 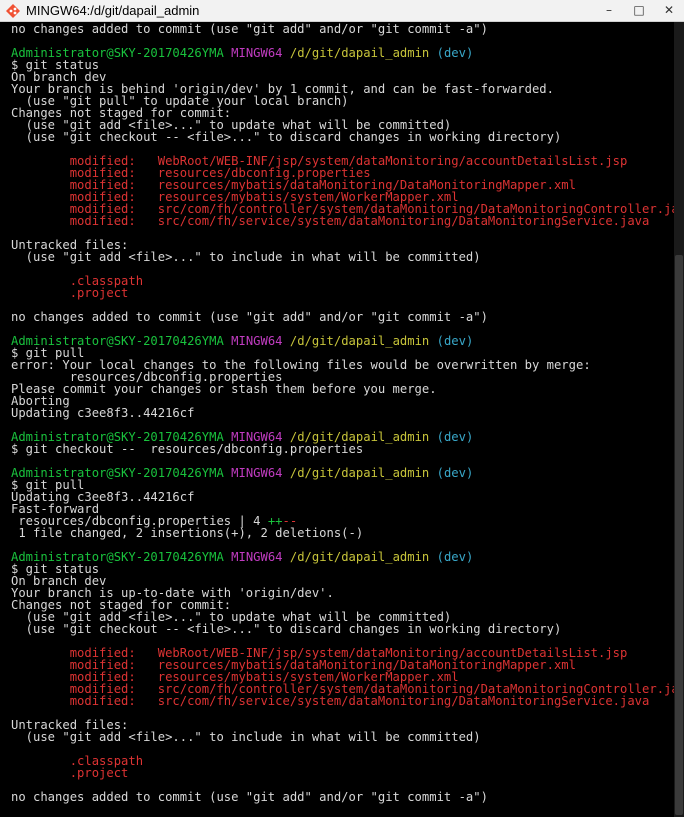 I want to click on minimize-icon: –, so click(x=609, y=10).